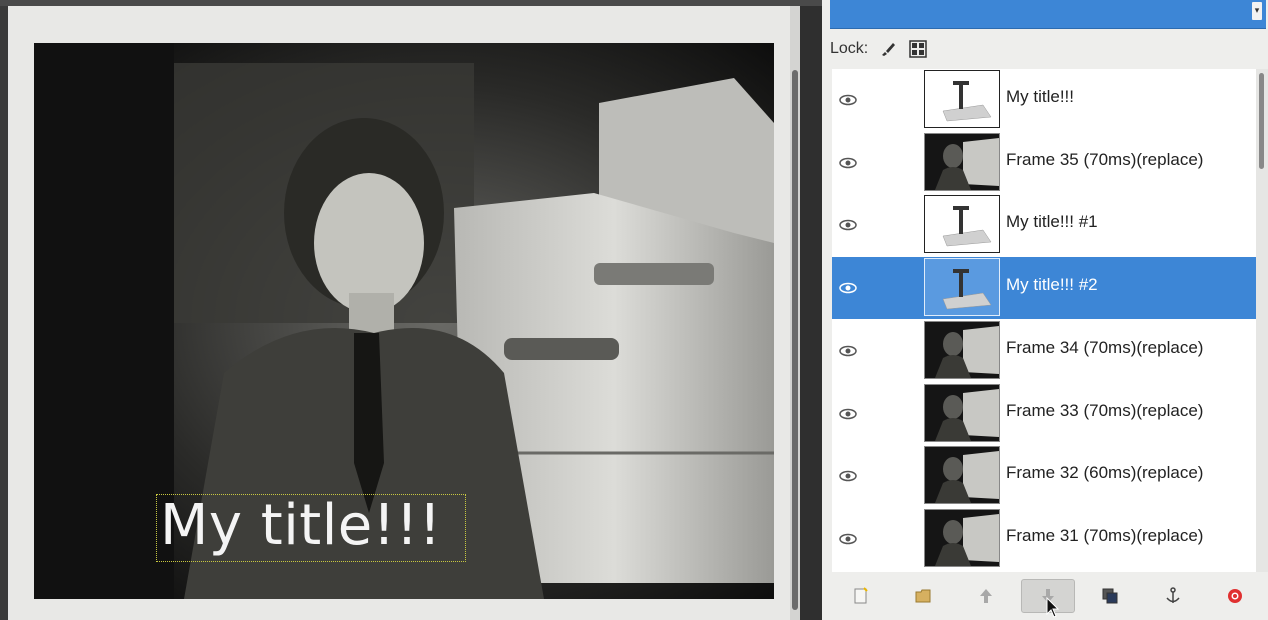 This screenshot has height=620, width=1268. What do you see at coordinates (888, 49) in the screenshot?
I see `brush-lock-icon` at bounding box center [888, 49].